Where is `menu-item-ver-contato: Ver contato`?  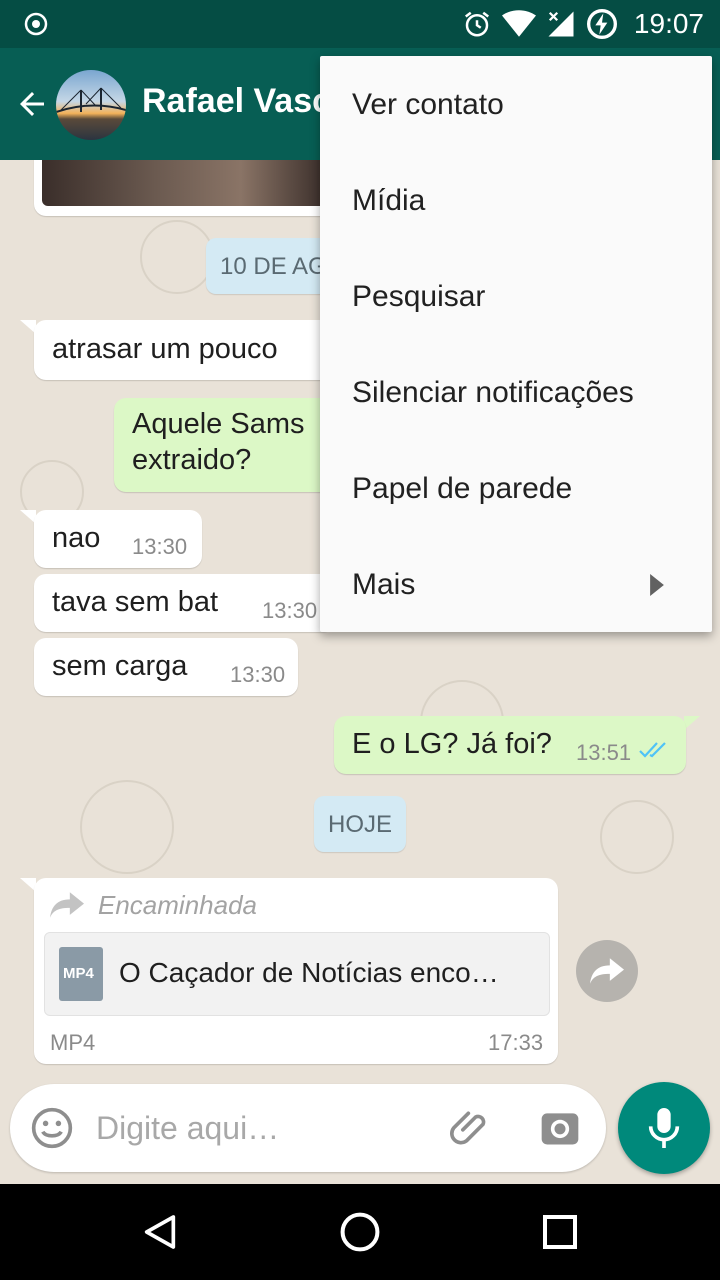 menu-item-ver-contato: Ver contato is located at coordinates (516, 104).